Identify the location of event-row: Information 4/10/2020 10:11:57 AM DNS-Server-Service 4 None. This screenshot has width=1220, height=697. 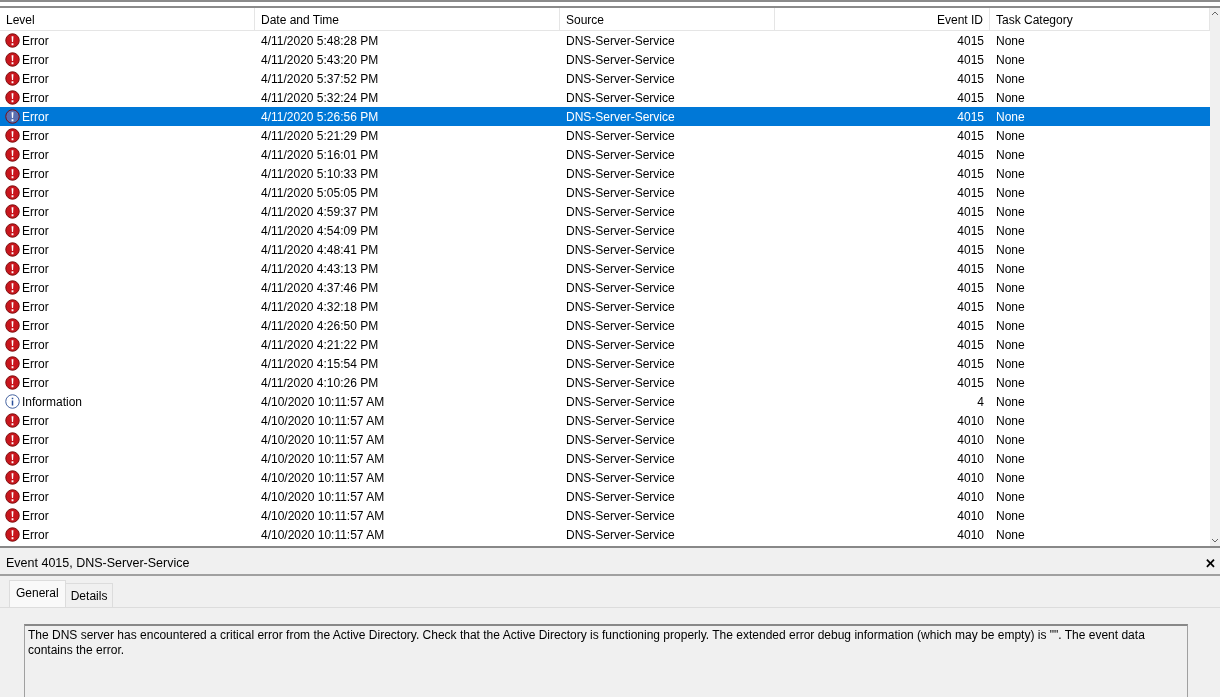
(605, 401).